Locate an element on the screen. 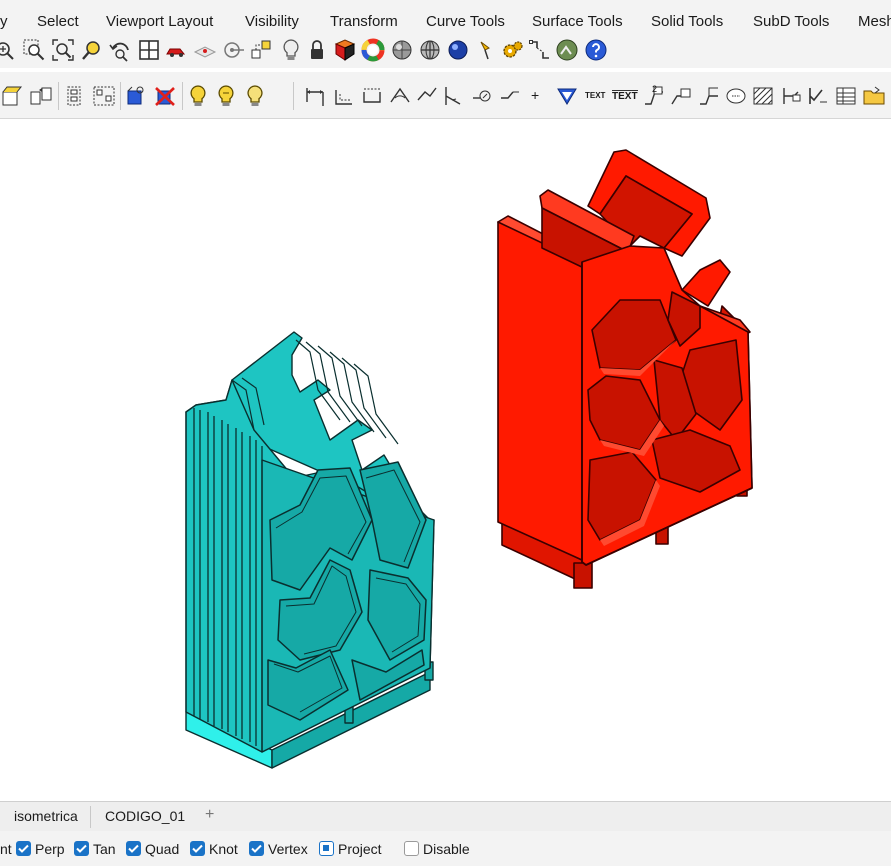 This screenshot has height=866, width=891. osnap-vertex-checkbox is located at coordinates (256, 848).